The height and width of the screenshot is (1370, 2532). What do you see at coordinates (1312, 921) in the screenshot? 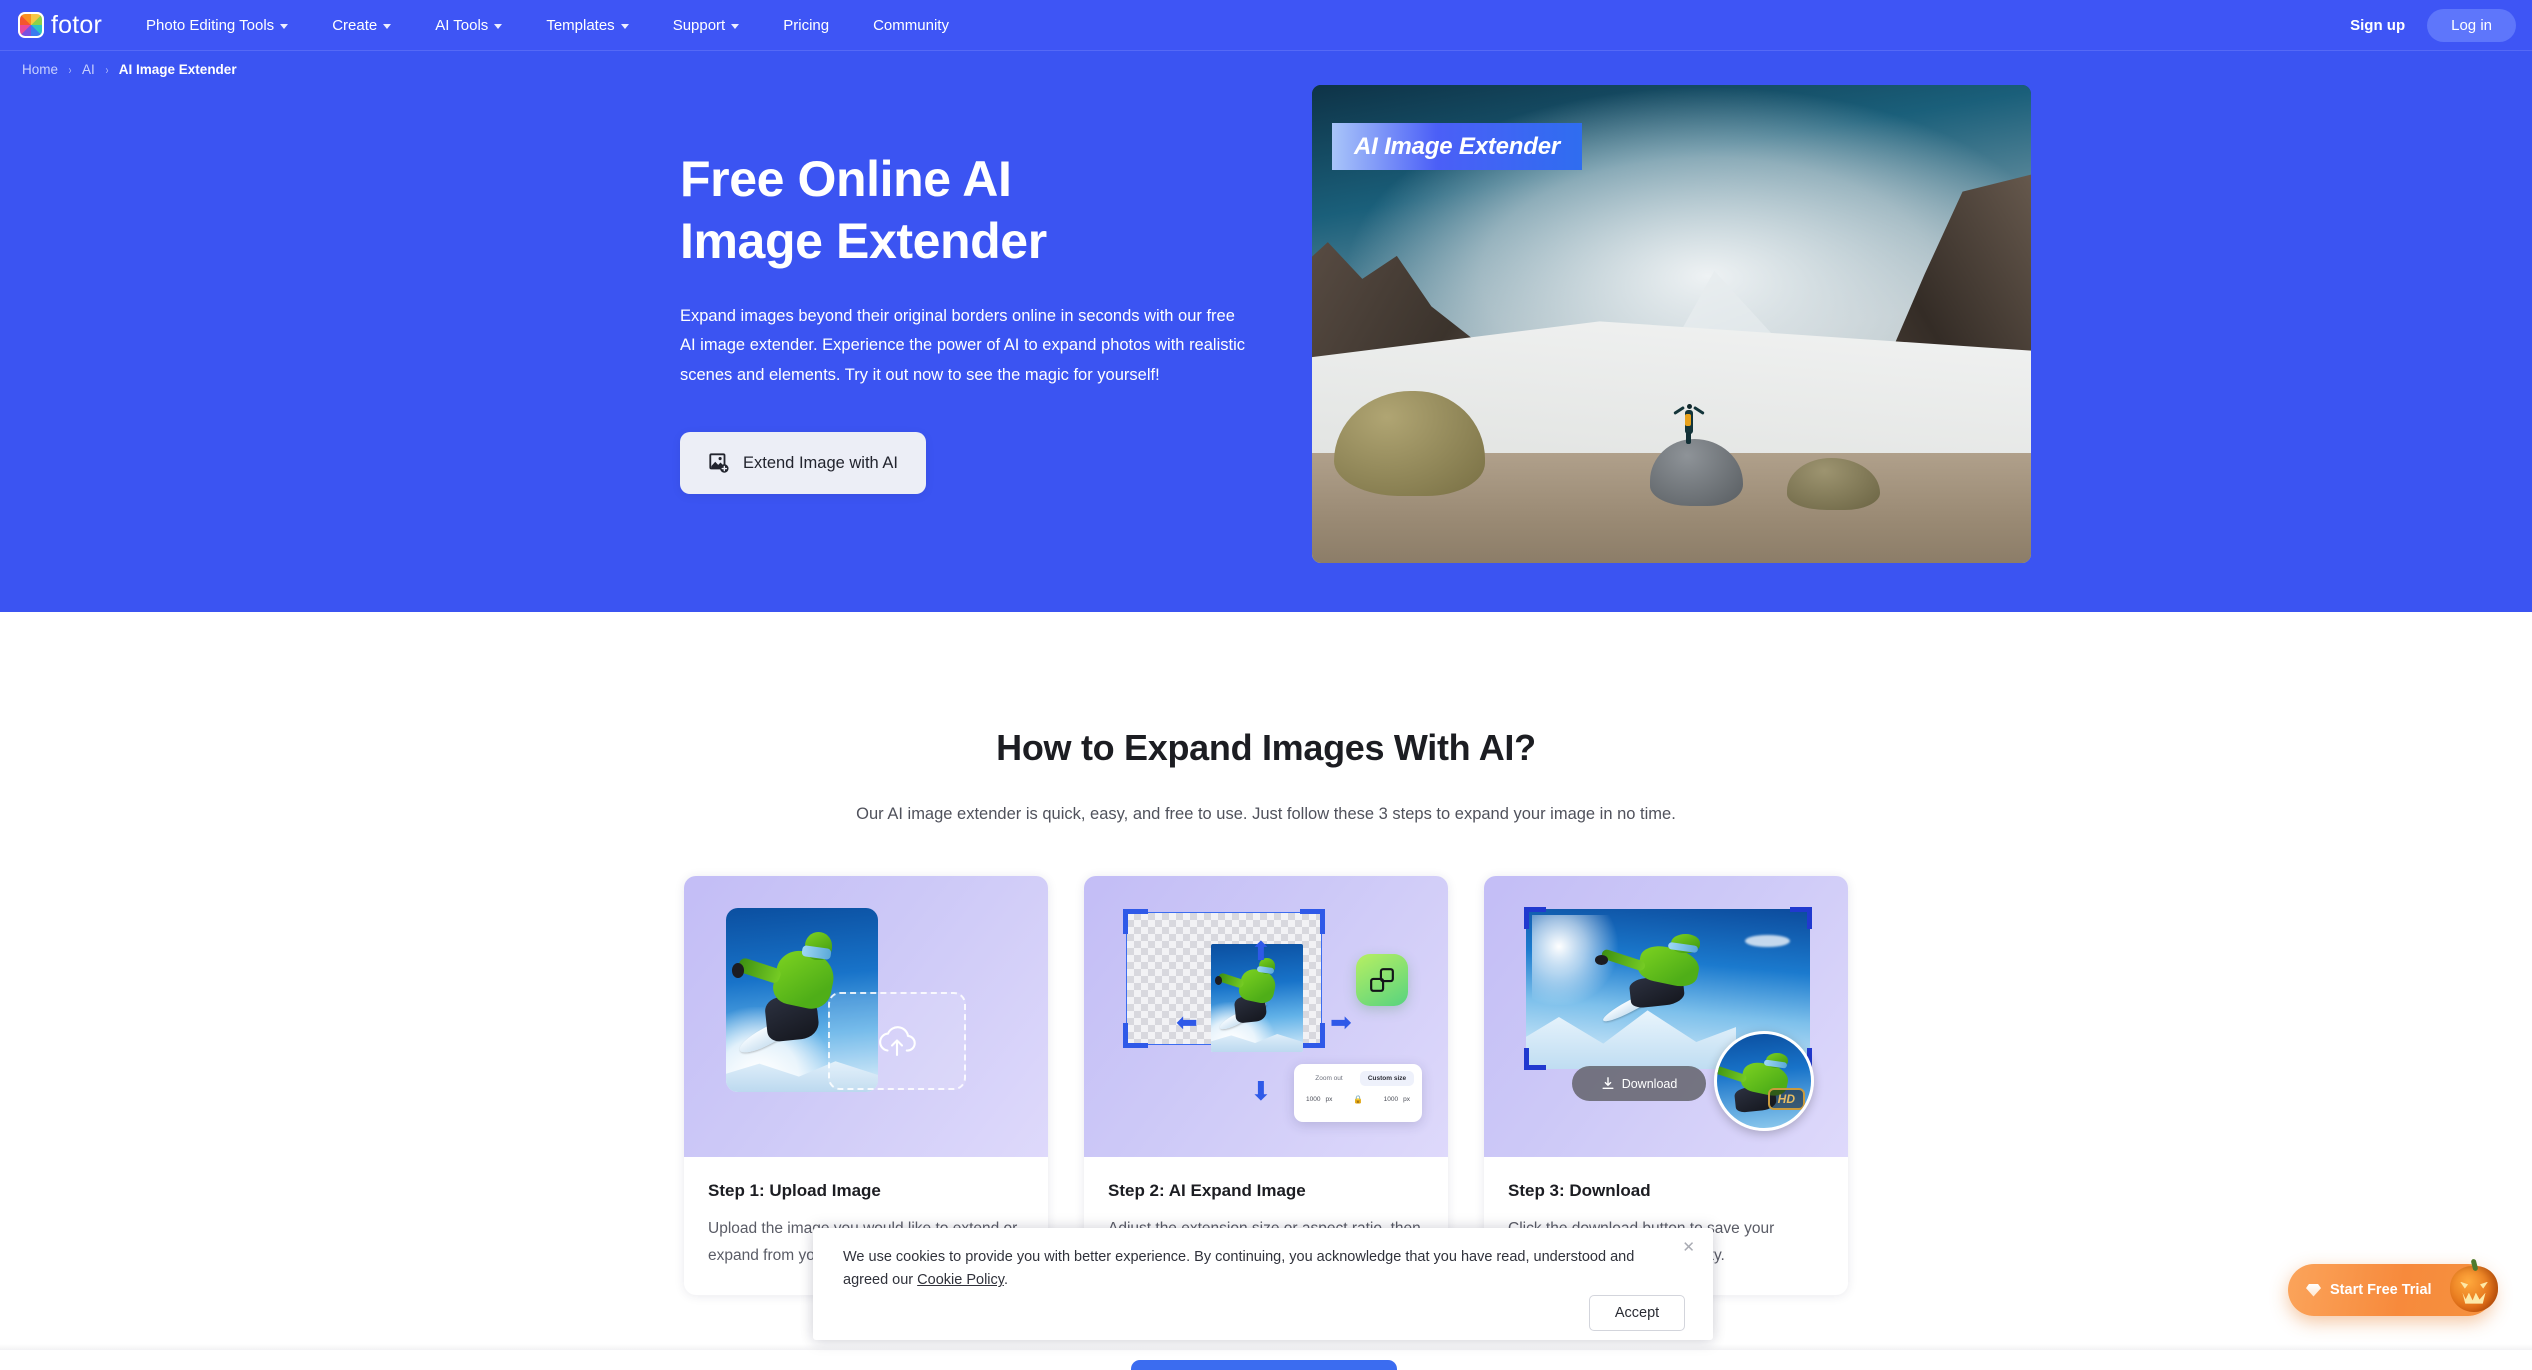
I see `crop-corner-top-right` at bounding box center [1312, 921].